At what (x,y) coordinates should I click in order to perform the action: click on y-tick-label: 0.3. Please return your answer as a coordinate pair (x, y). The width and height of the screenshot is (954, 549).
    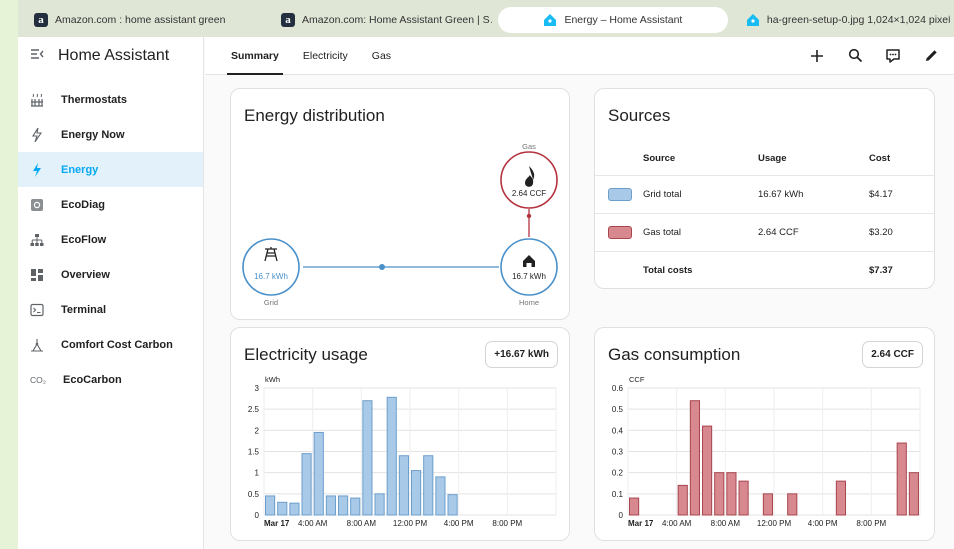
    Looking at the image, I should click on (618, 452).